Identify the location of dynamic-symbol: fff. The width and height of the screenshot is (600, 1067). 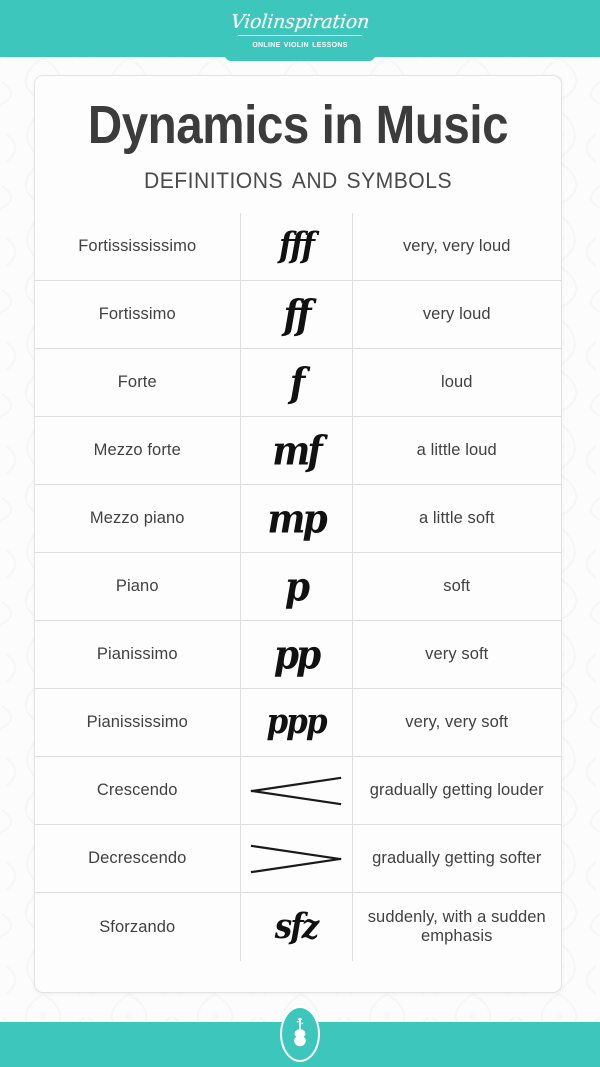
(296, 246).